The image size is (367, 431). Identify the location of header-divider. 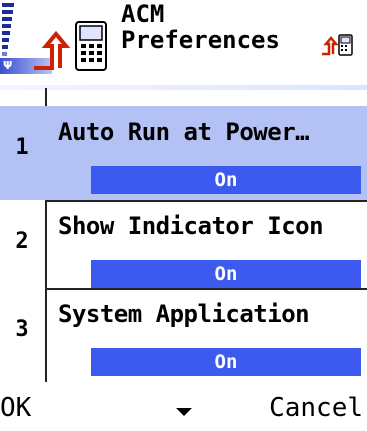
(183, 87).